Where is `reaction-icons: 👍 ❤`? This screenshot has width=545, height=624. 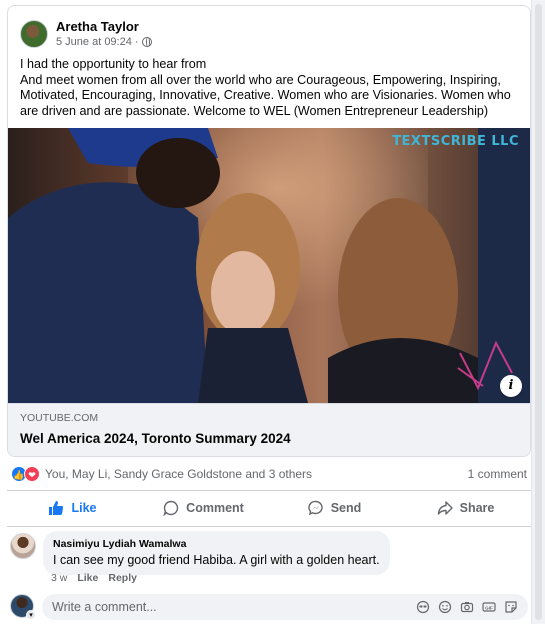
reaction-icons: 👍 ❤ is located at coordinates (25, 474).